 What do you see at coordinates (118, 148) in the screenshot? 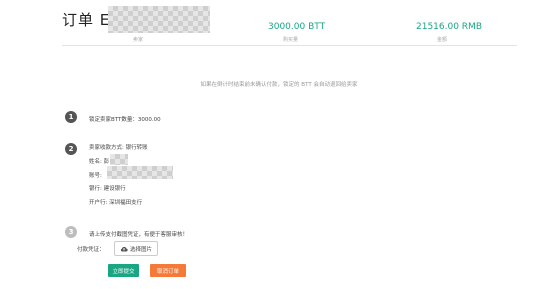
I see `payment-method-text: 卖家收款方式: 银行转账` at bounding box center [118, 148].